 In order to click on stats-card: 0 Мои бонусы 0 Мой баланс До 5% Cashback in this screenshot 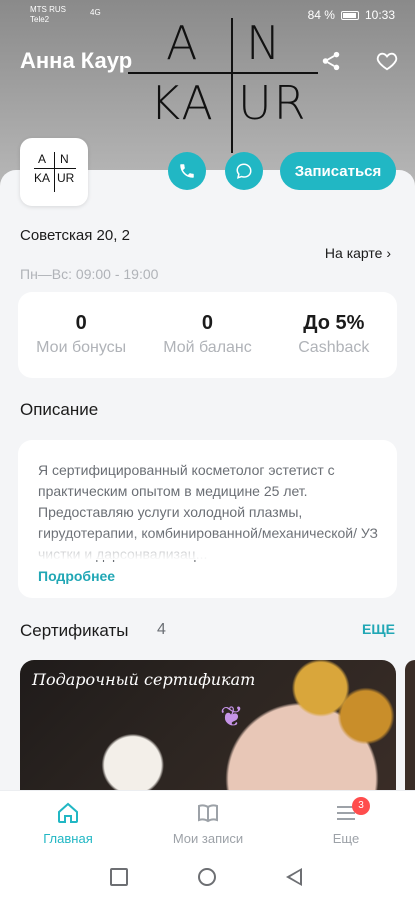, I will do `click(207, 335)`.